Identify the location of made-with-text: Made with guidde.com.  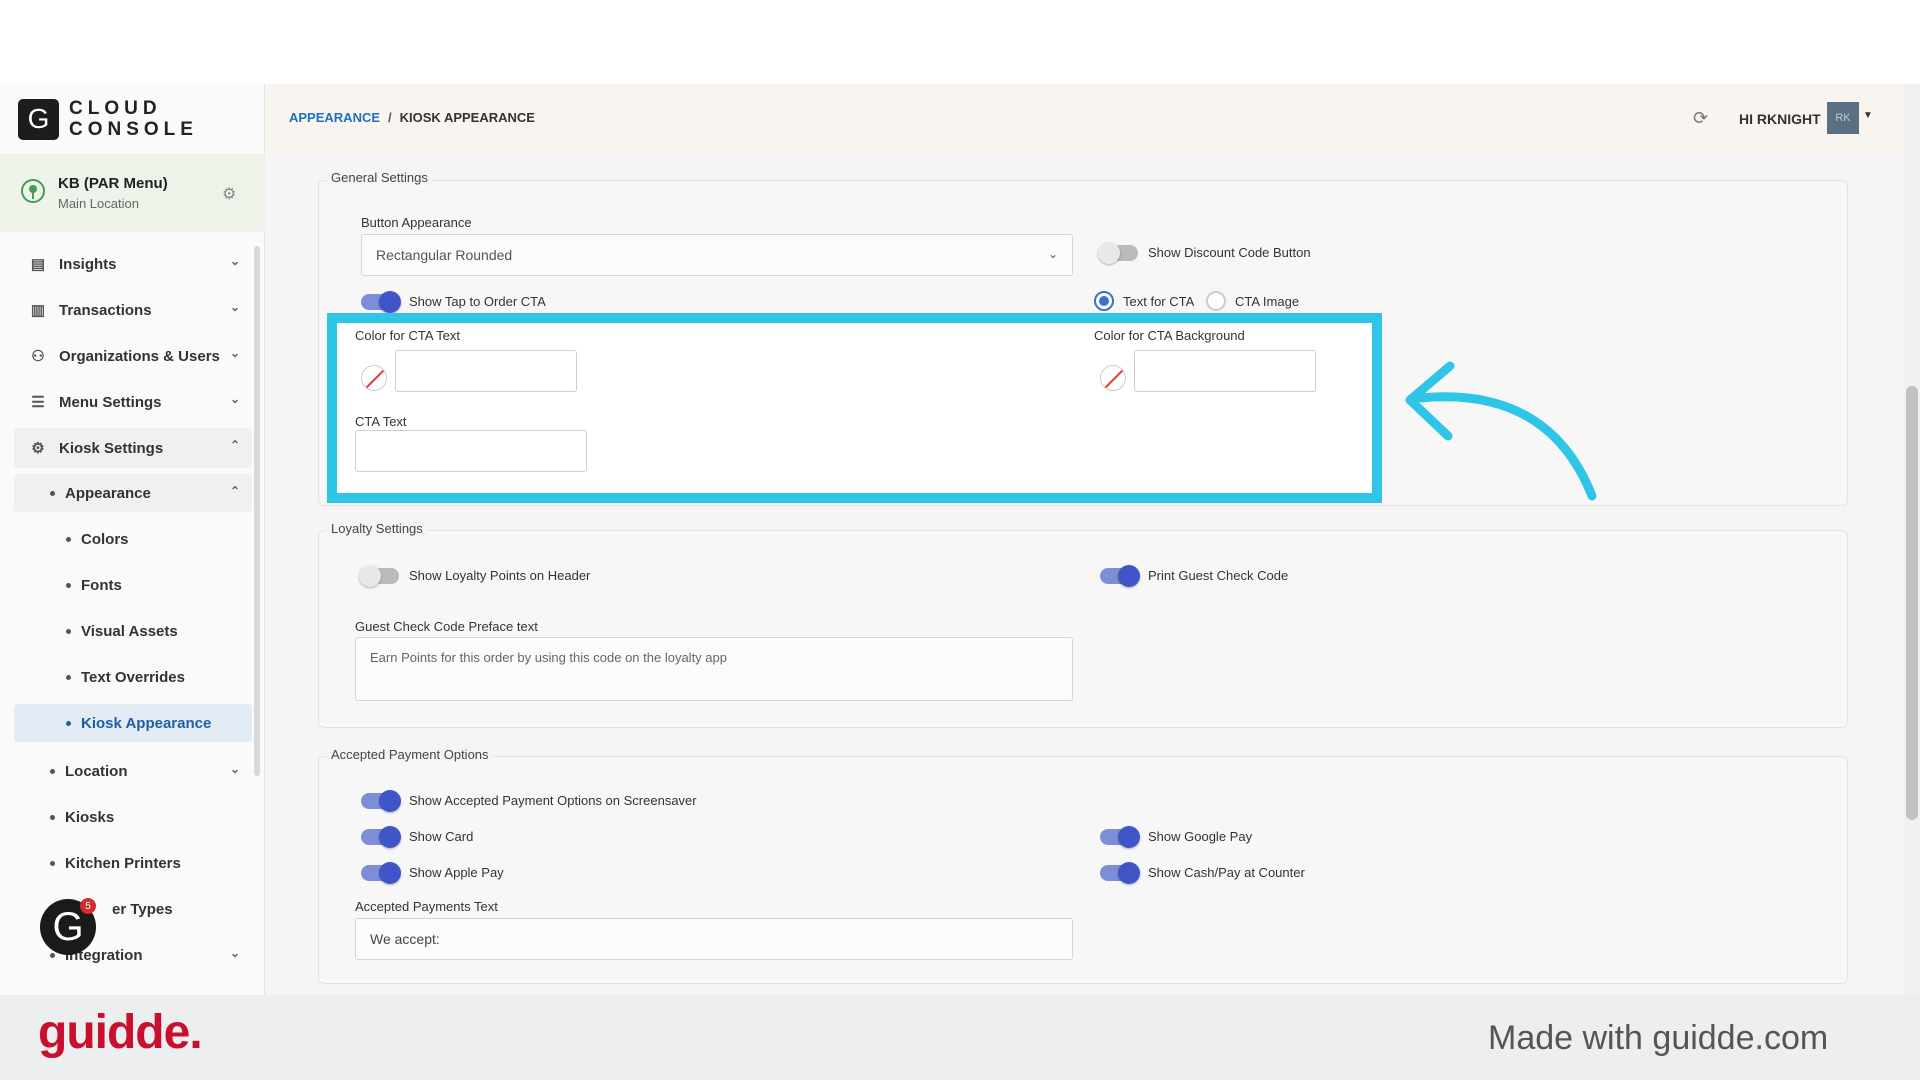
(1658, 1038).